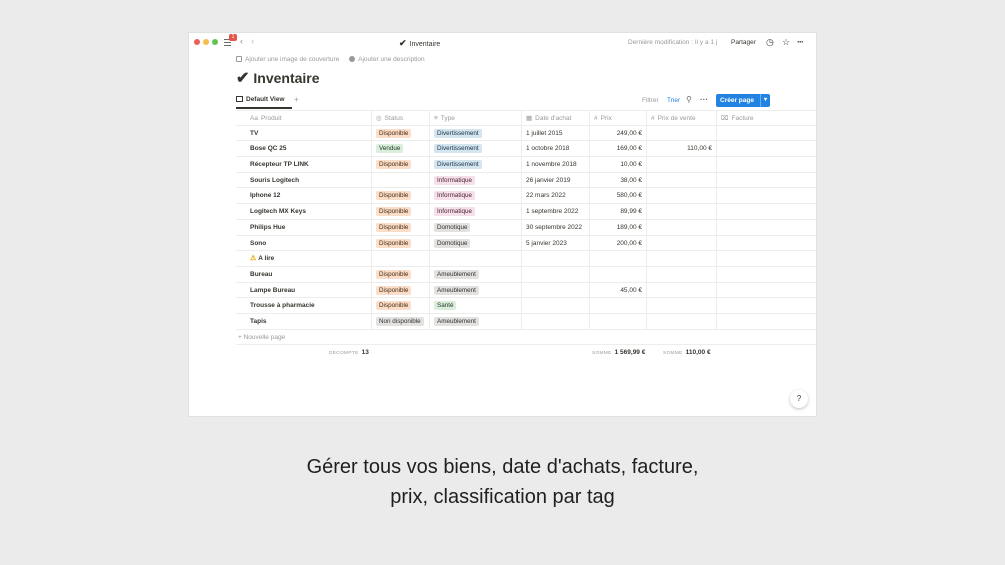 This screenshot has height=565, width=1005. I want to click on type-cell: Santé, so click(476, 305).